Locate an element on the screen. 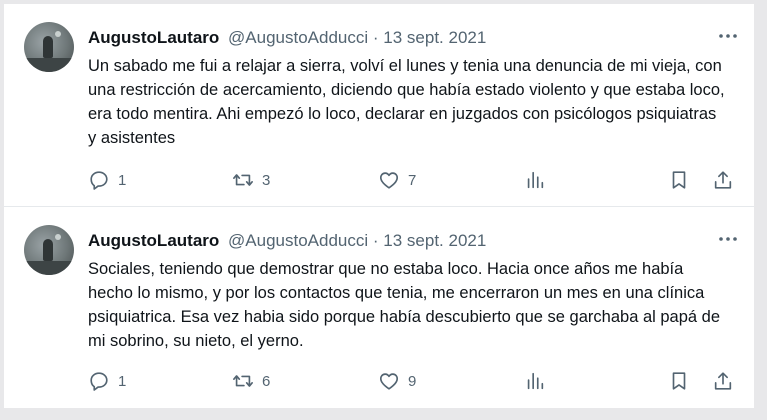  retweet-button: 6 is located at coordinates (251, 381).